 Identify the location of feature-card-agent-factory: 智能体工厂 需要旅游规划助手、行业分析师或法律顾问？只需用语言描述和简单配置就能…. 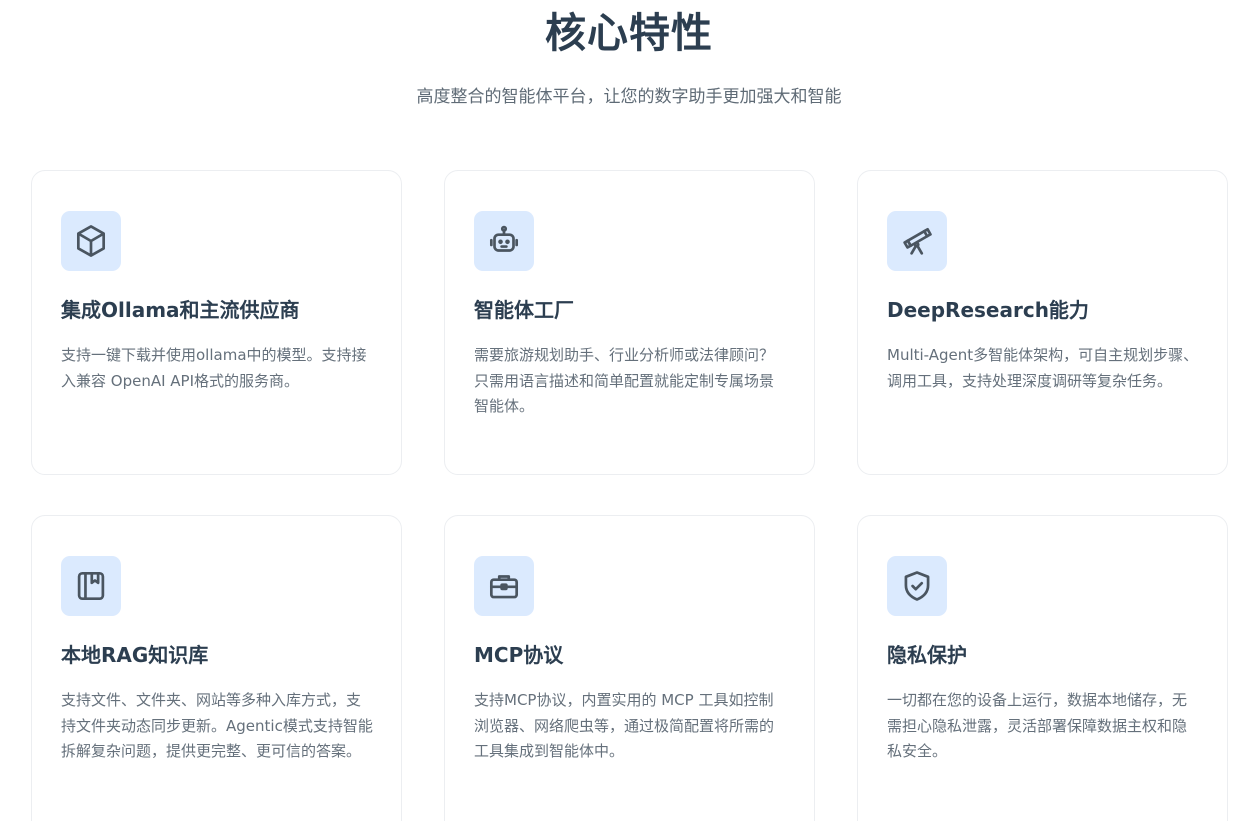
(629, 322).